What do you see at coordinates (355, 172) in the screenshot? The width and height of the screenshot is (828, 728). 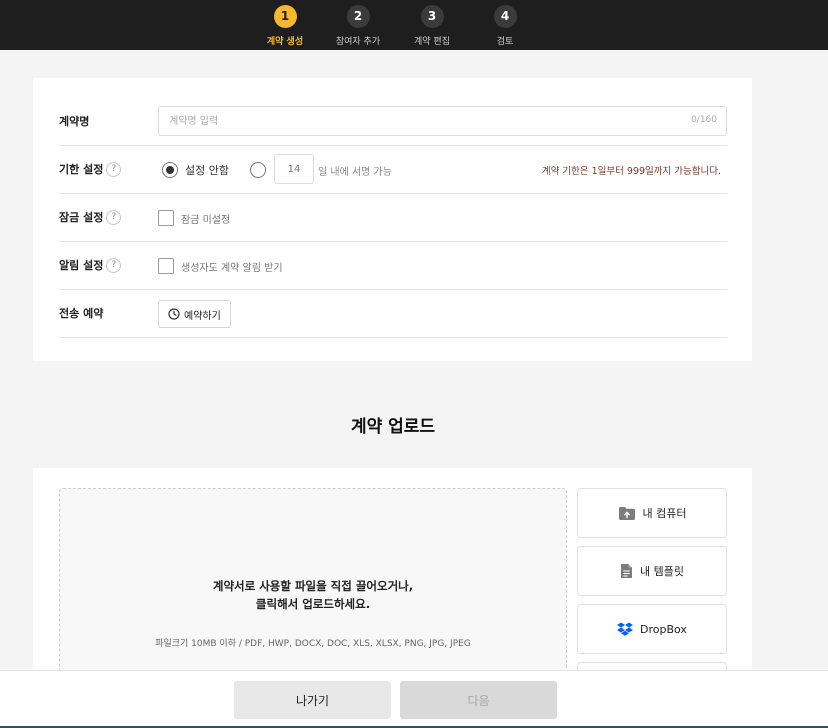 I see `deadline-days-suffix: 일 내에 서명 가능` at bounding box center [355, 172].